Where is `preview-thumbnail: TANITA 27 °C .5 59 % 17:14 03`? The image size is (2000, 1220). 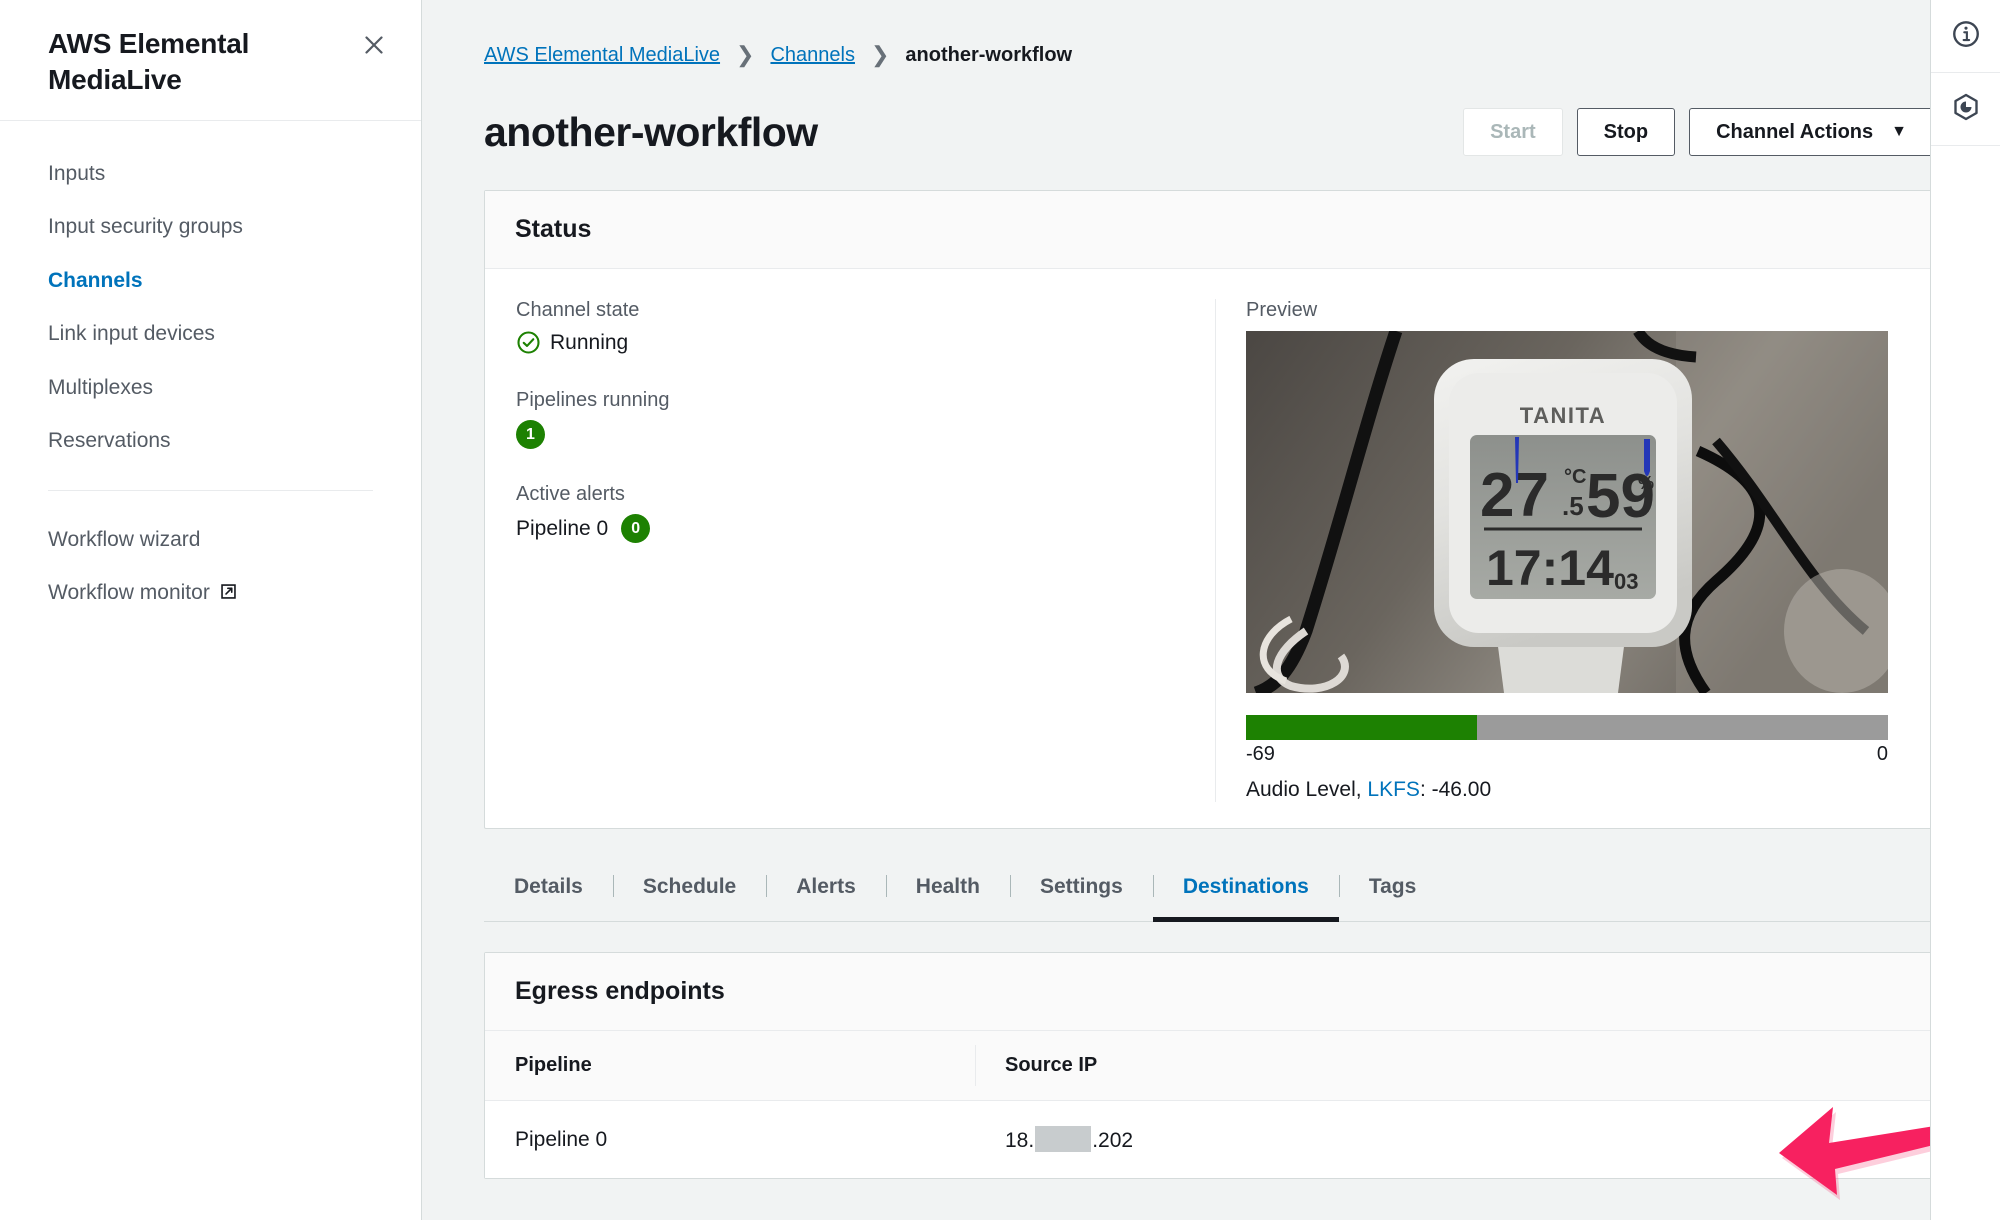 preview-thumbnail: TANITA 27 °C .5 59 % 17:14 03 is located at coordinates (1573, 513).